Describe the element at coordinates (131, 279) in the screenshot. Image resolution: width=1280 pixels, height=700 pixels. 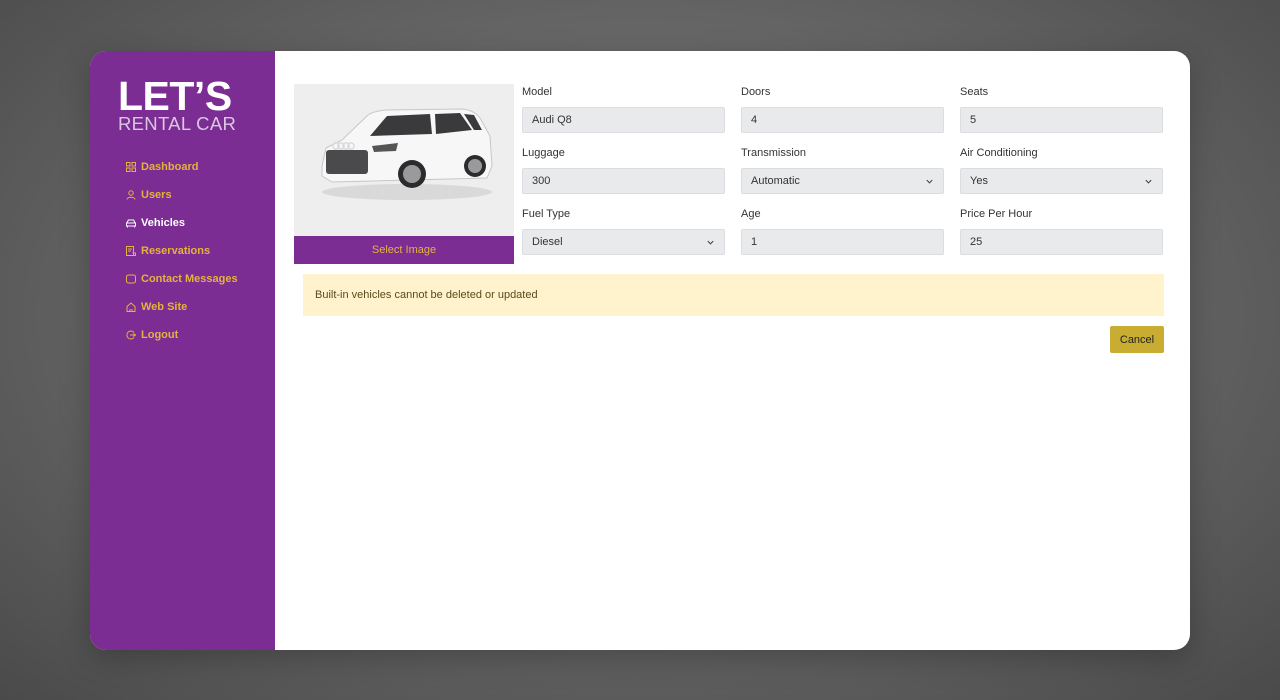
I see `message-icon` at that location.